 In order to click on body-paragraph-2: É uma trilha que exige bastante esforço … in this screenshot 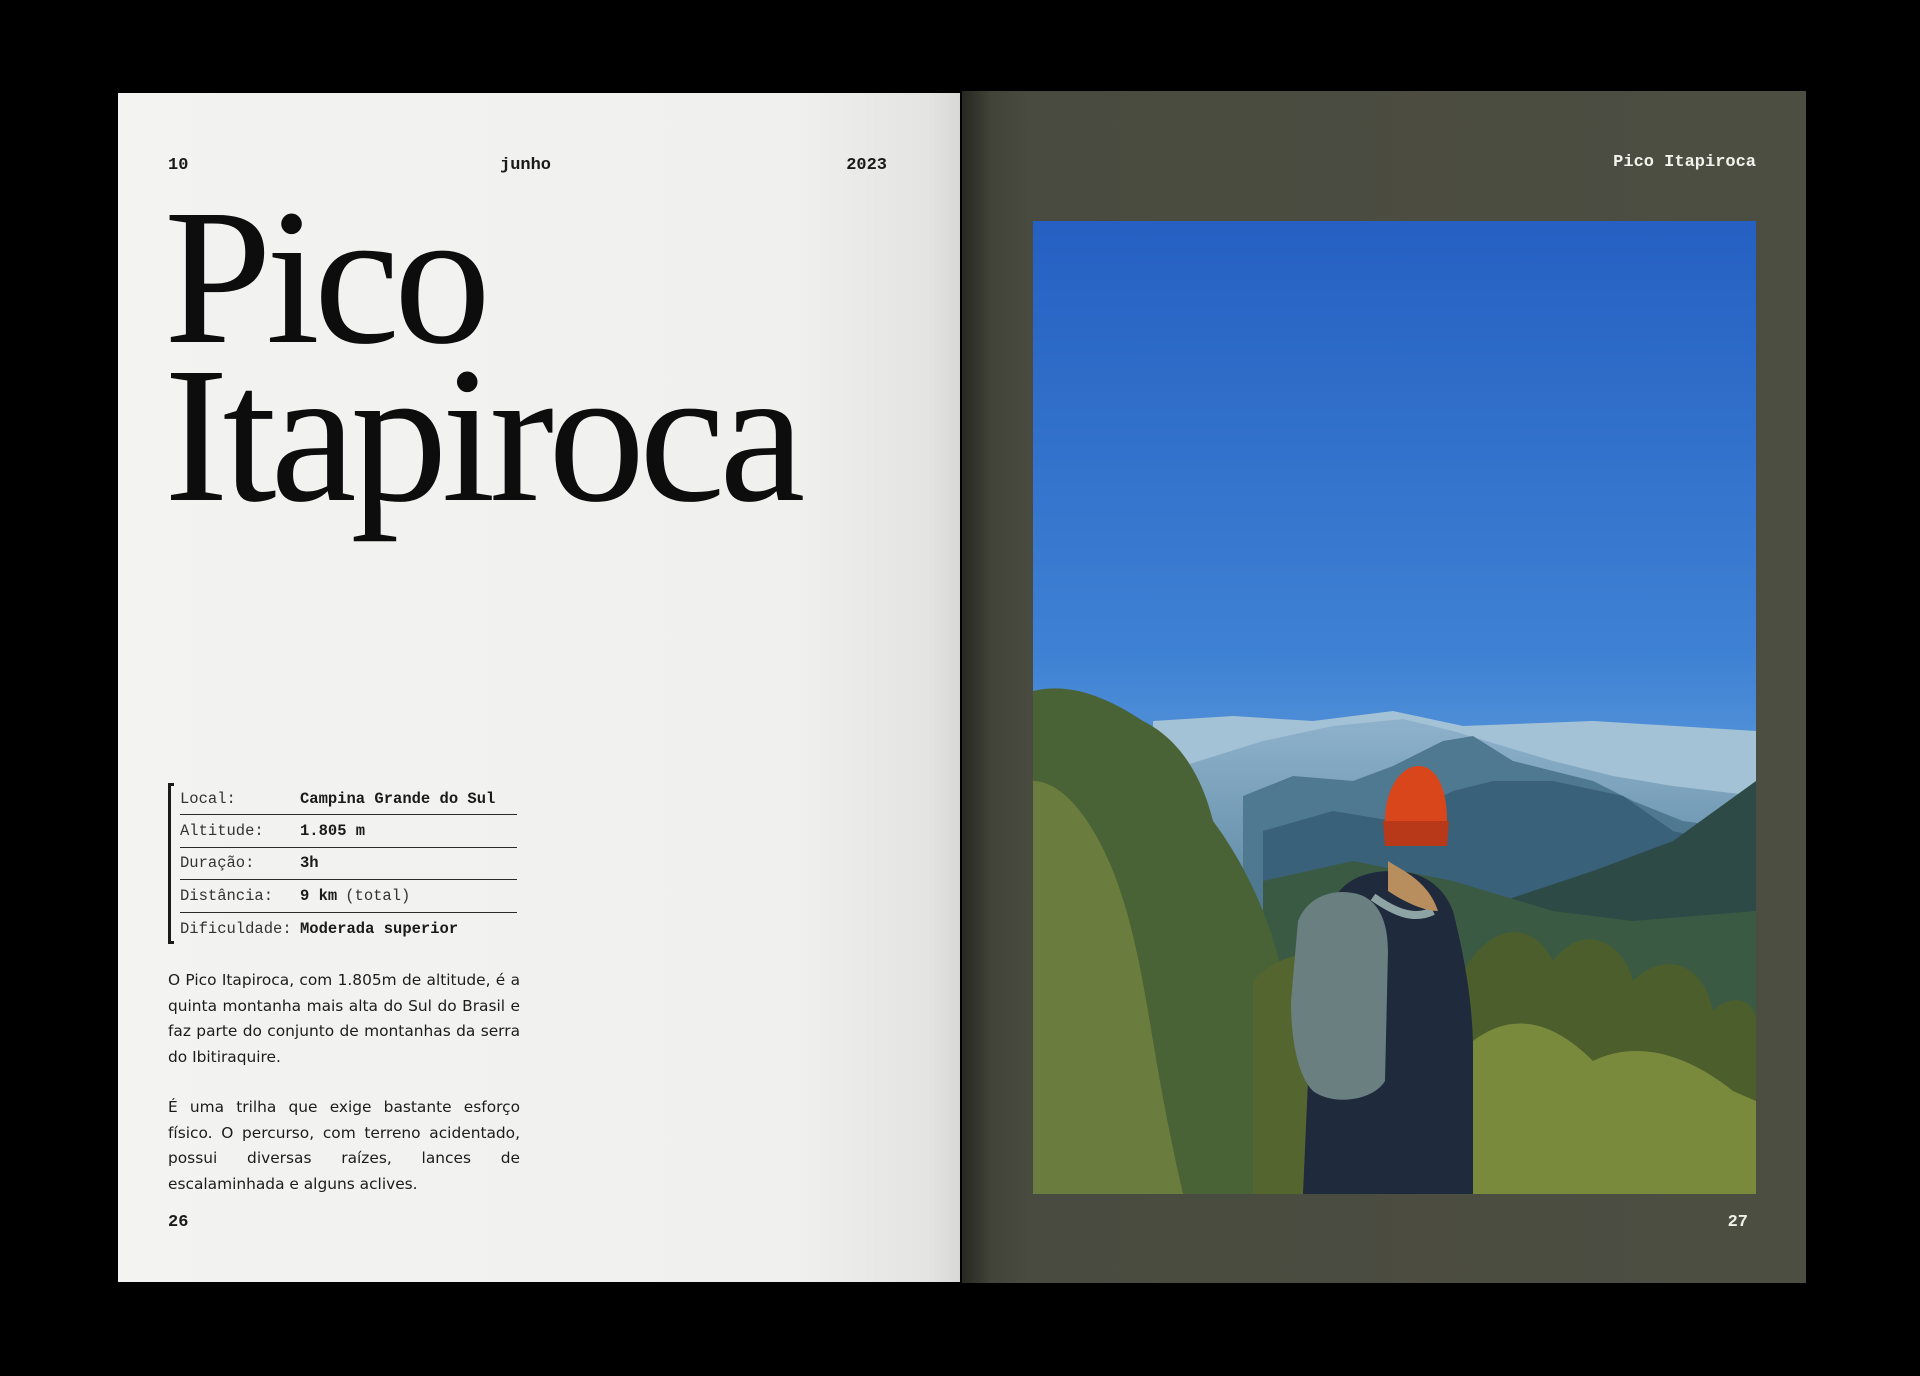, I will do `click(344, 1145)`.